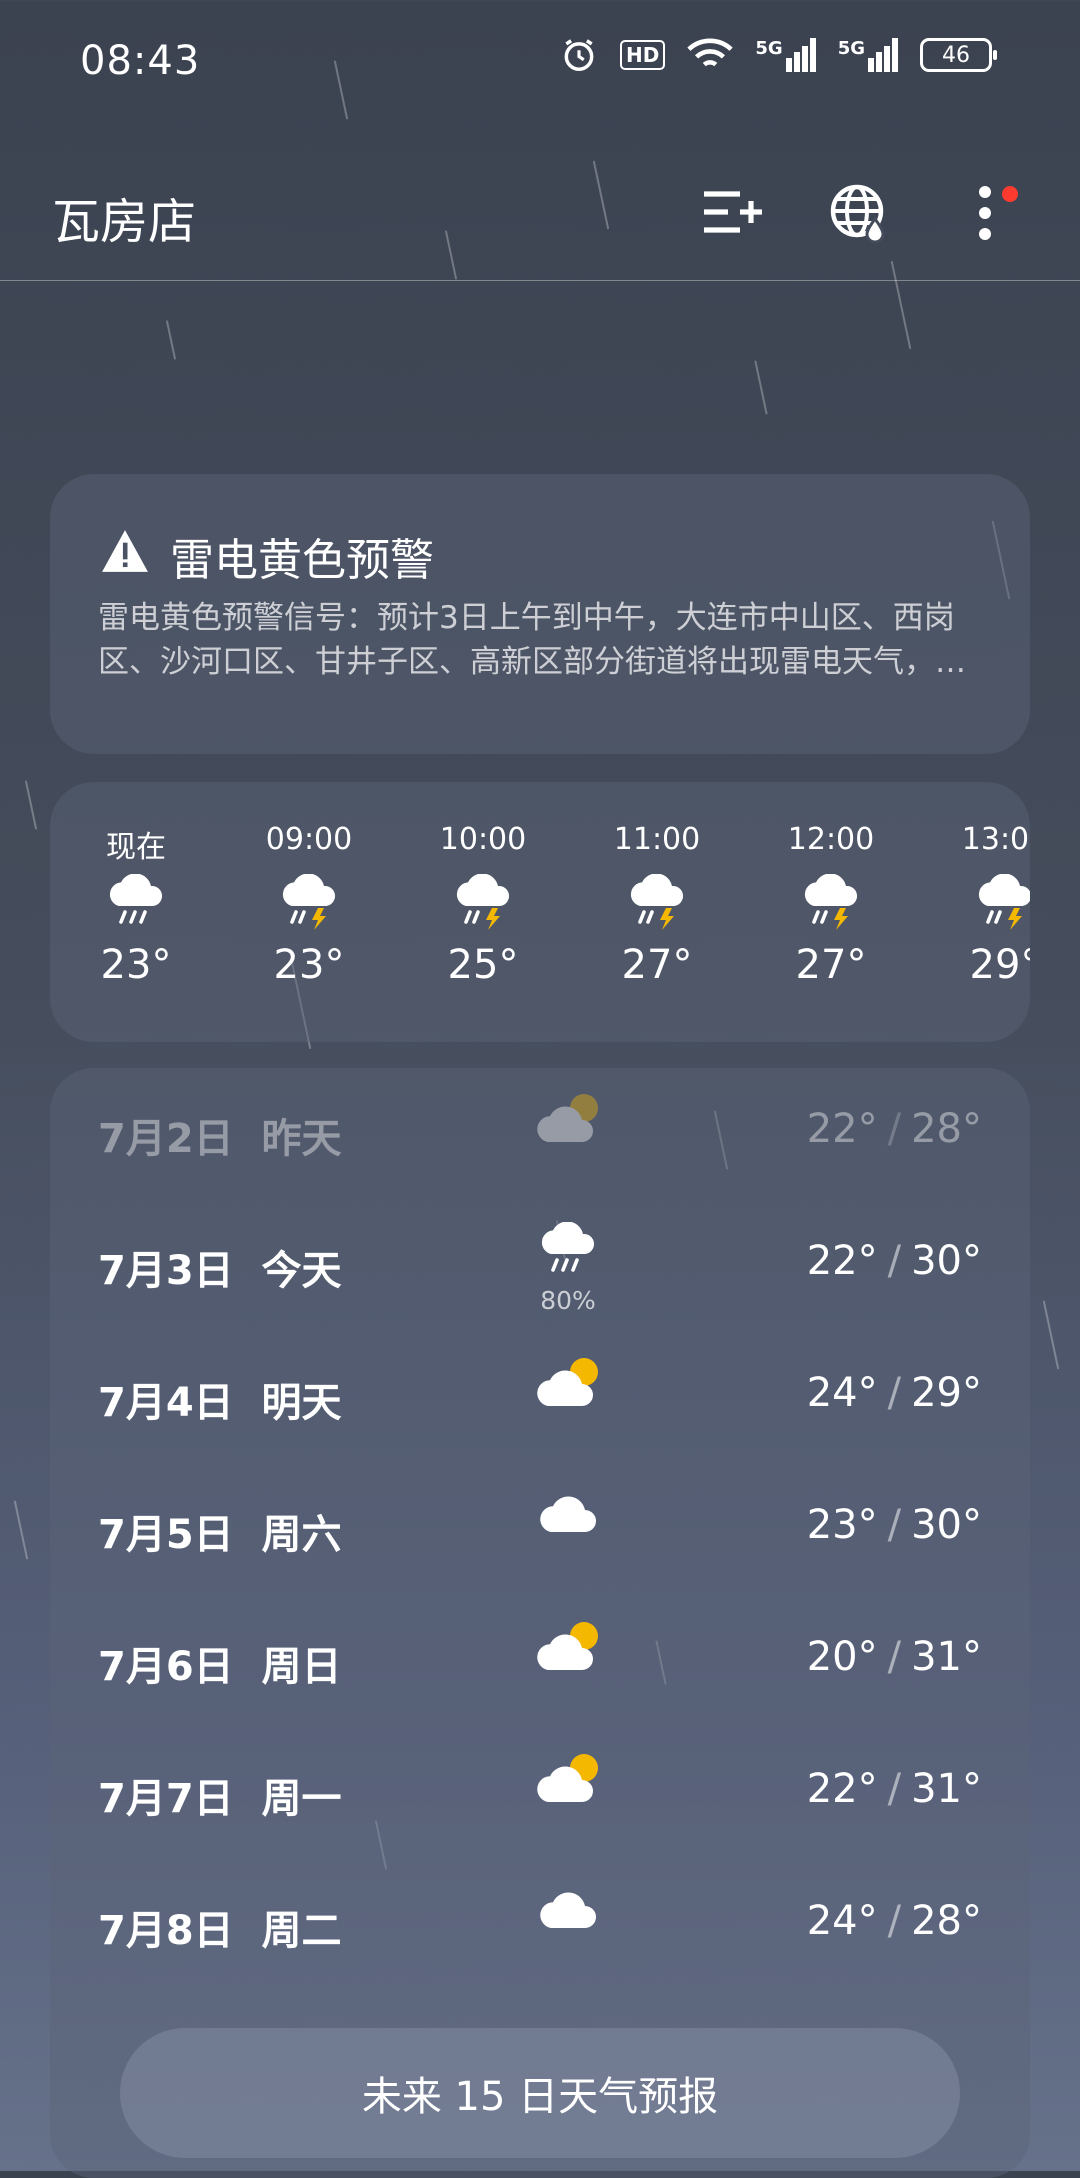 The height and width of the screenshot is (2178, 1080). What do you see at coordinates (125, 556) in the screenshot?
I see `warning-icon` at bounding box center [125, 556].